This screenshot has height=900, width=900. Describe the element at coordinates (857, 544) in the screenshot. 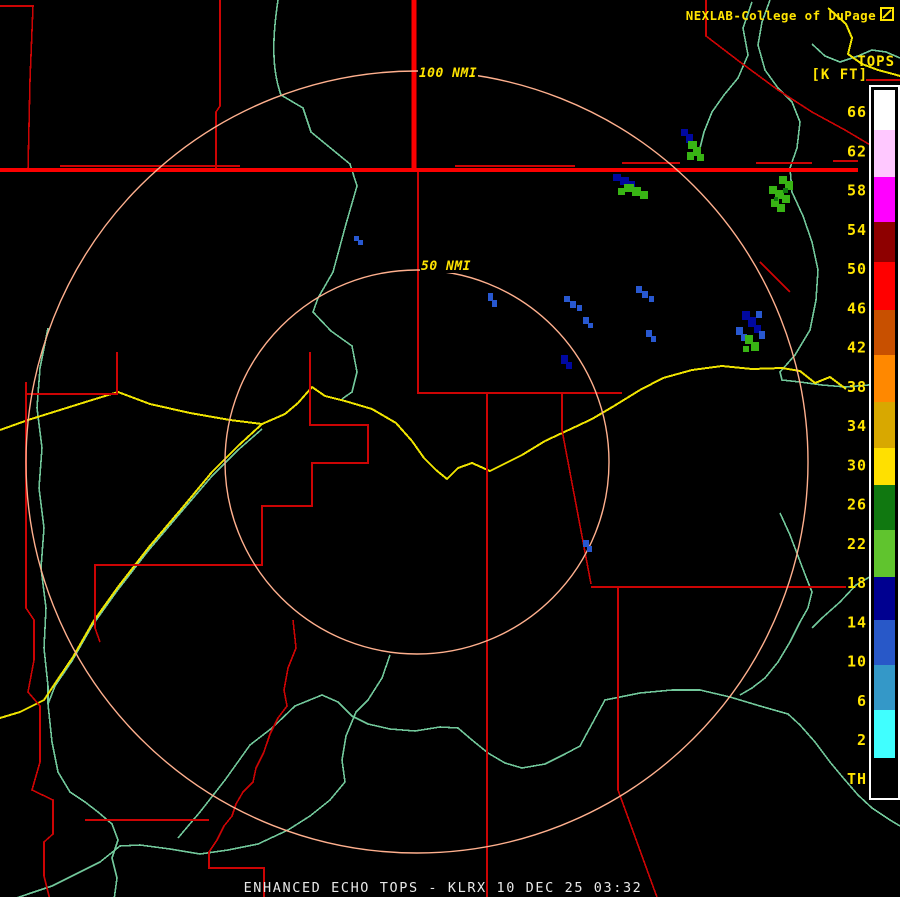

I see `legend-tick-label: 22` at that location.